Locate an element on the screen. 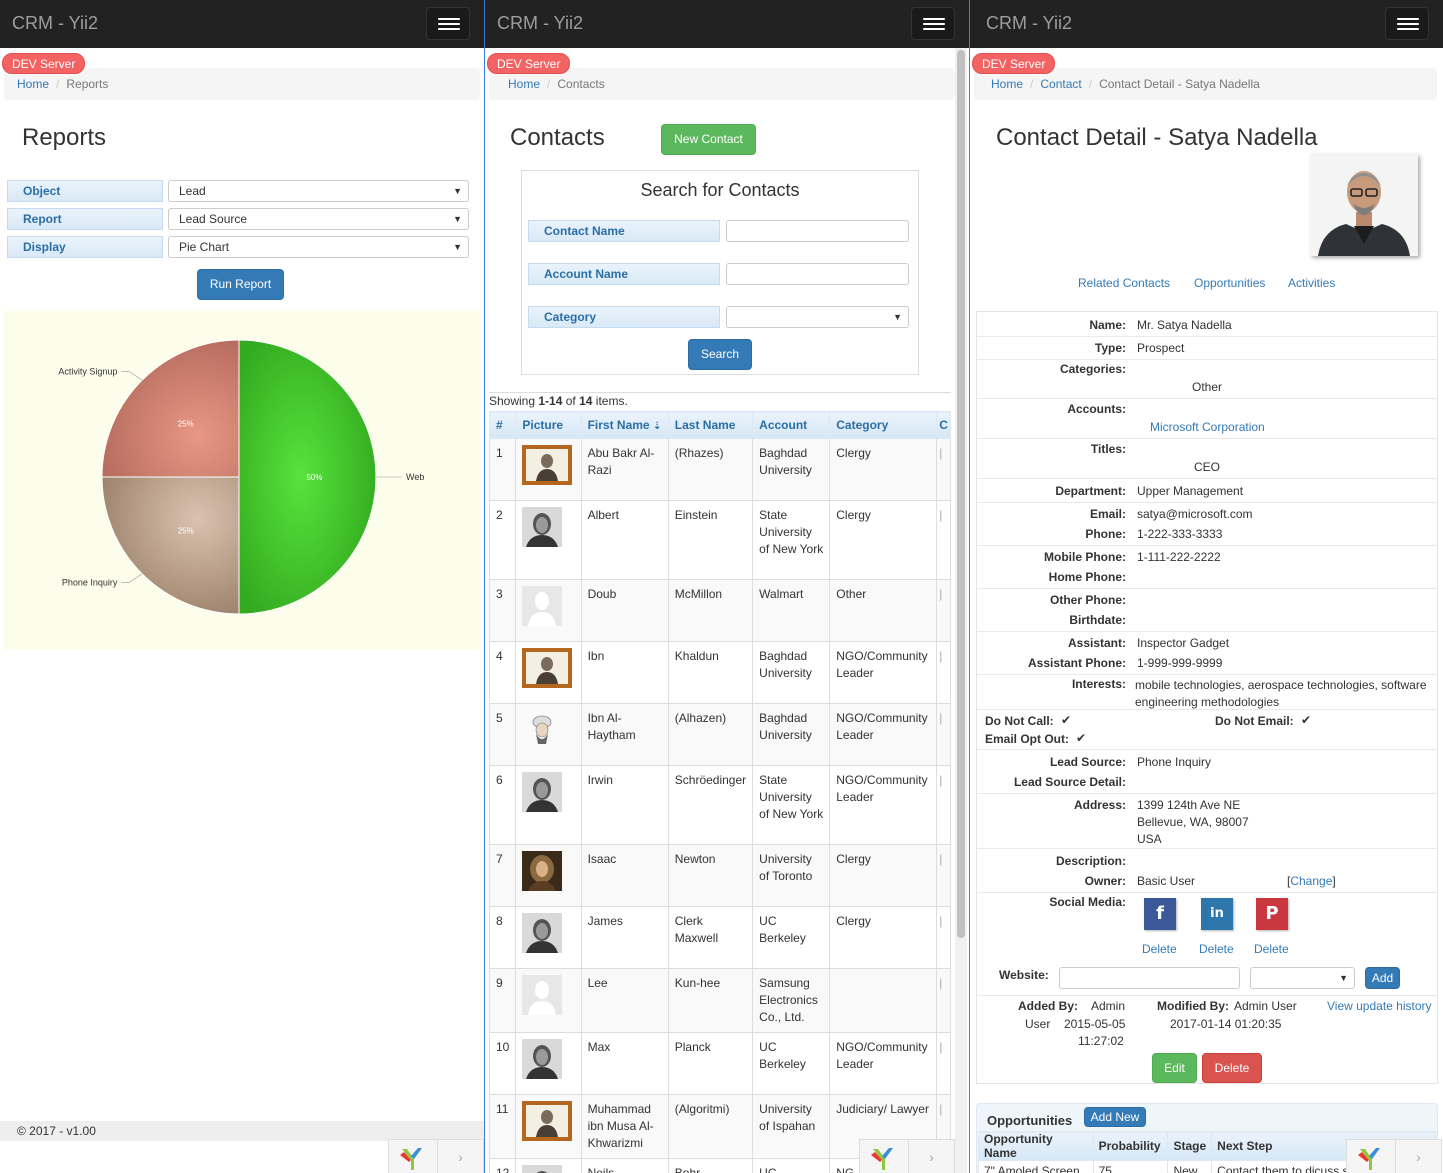 This screenshot has height=1173, width=1443. report-select: Lead Source ▼ is located at coordinates (318, 219).